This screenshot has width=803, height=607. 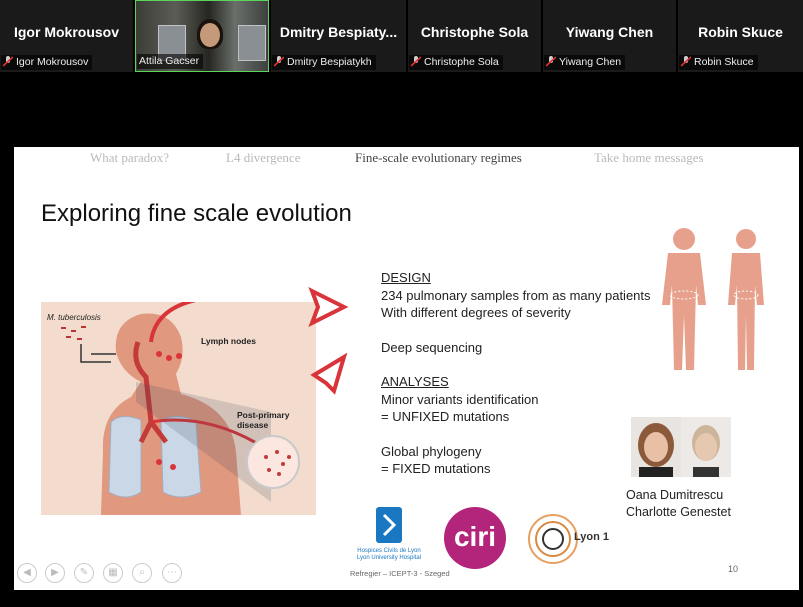 I want to click on more-options-icon: ⋯, so click(x=172, y=573).